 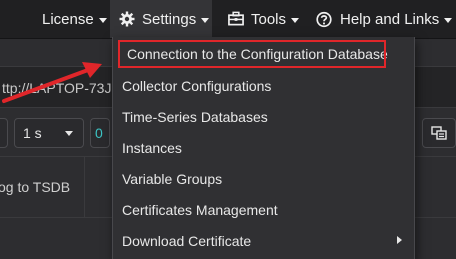 I want to click on menu-item-variable-groups: Variable Groups, so click(x=263, y=178).